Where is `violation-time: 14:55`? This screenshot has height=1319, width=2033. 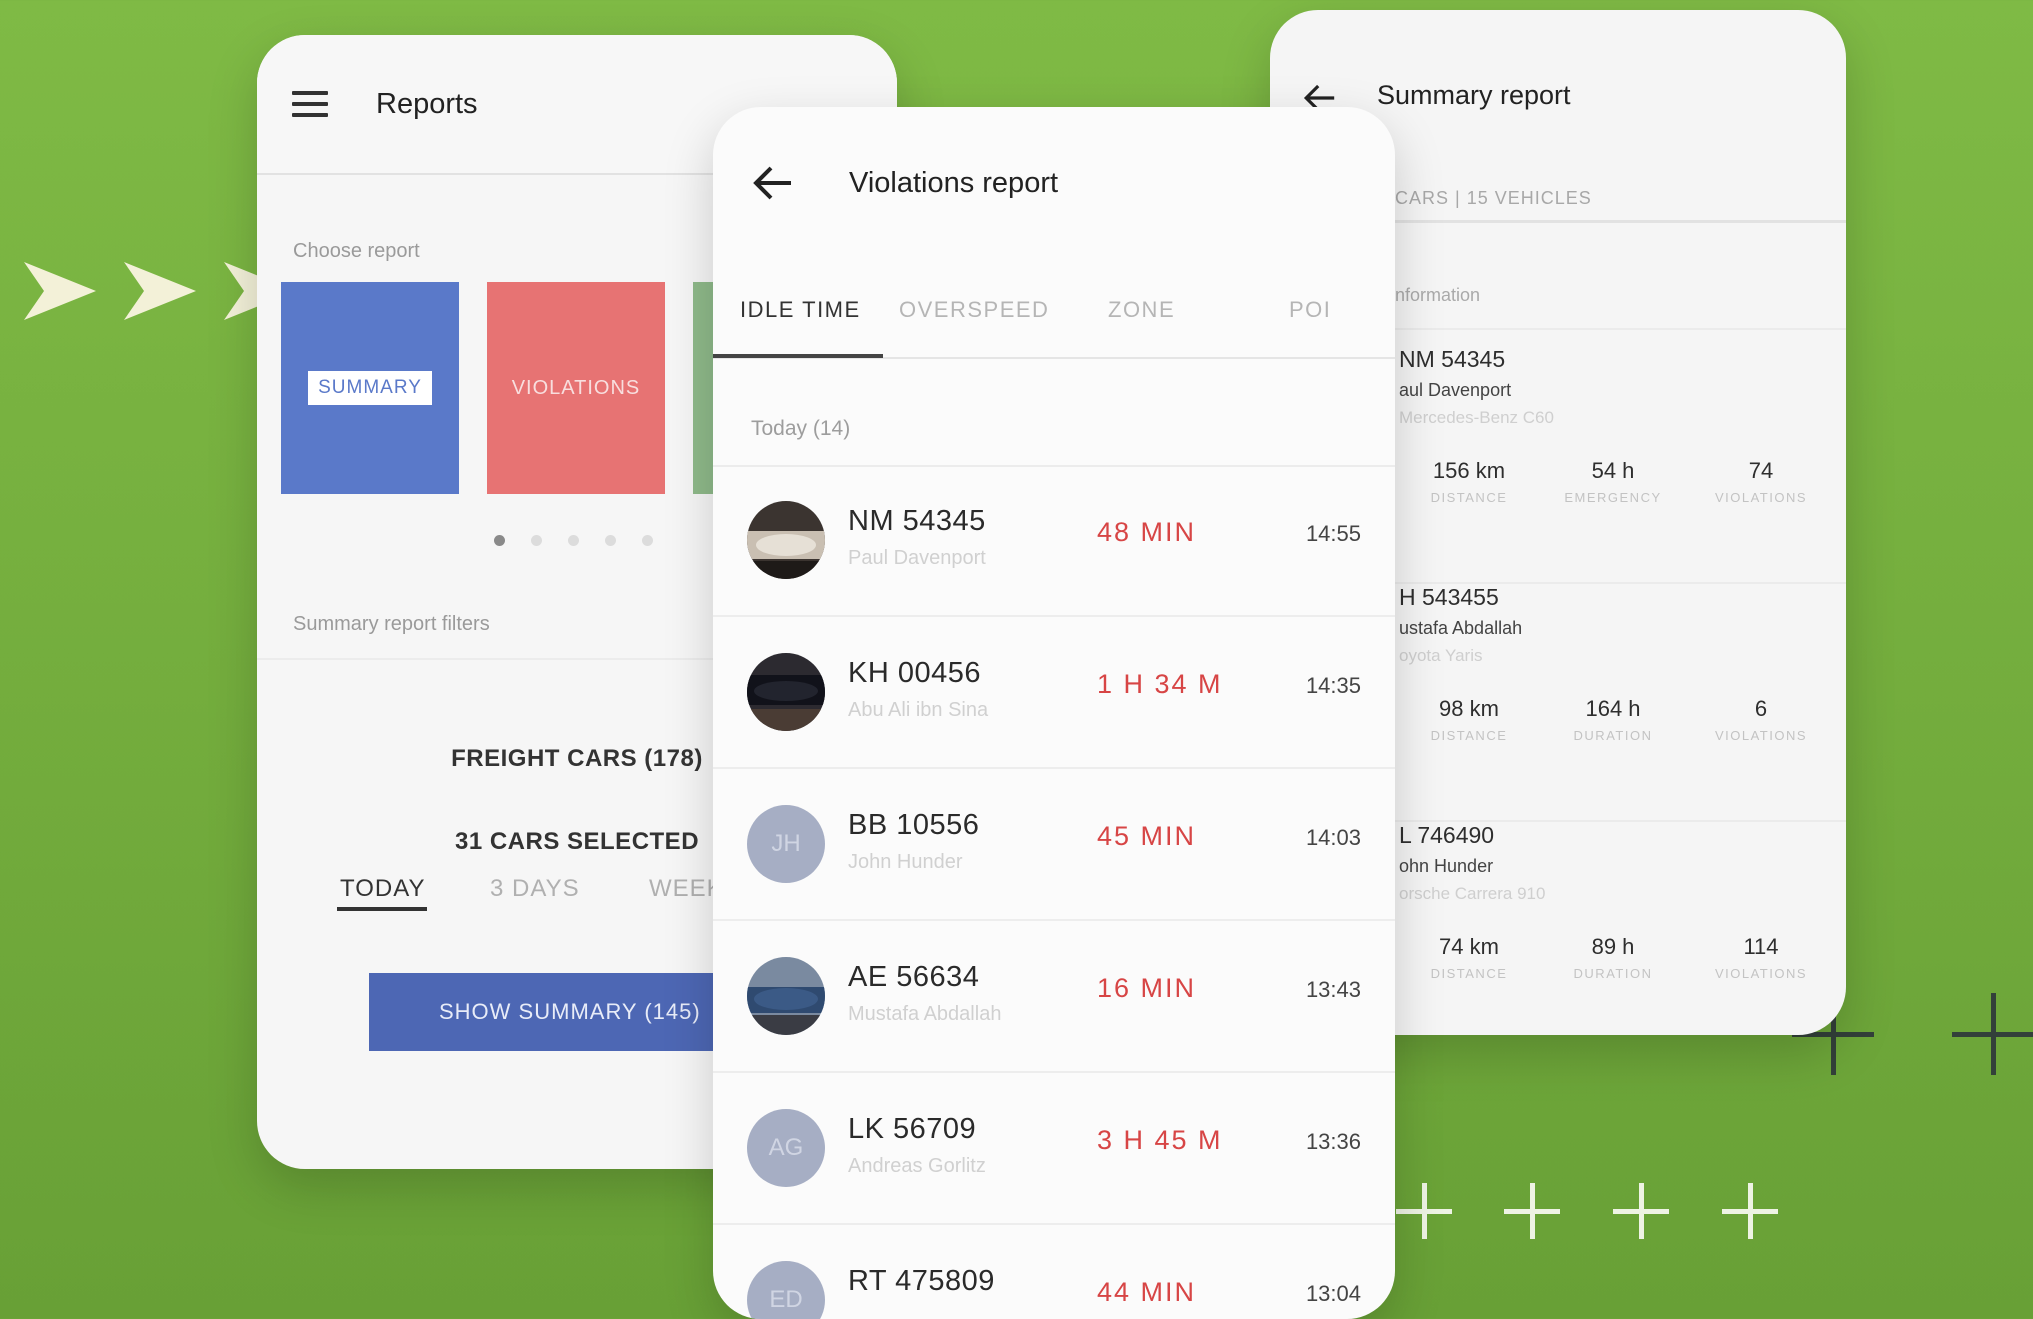
violation-time: 14:55 is located at coordinates (1333, 533).